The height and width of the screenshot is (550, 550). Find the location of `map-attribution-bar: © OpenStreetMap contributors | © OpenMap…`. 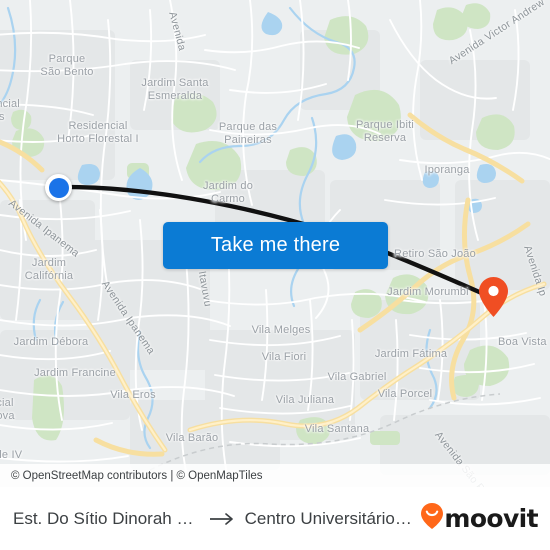

map-attribution-bar: © OpenStreetMap contributors | © OpenMap… is located at coordinates (275, 475).